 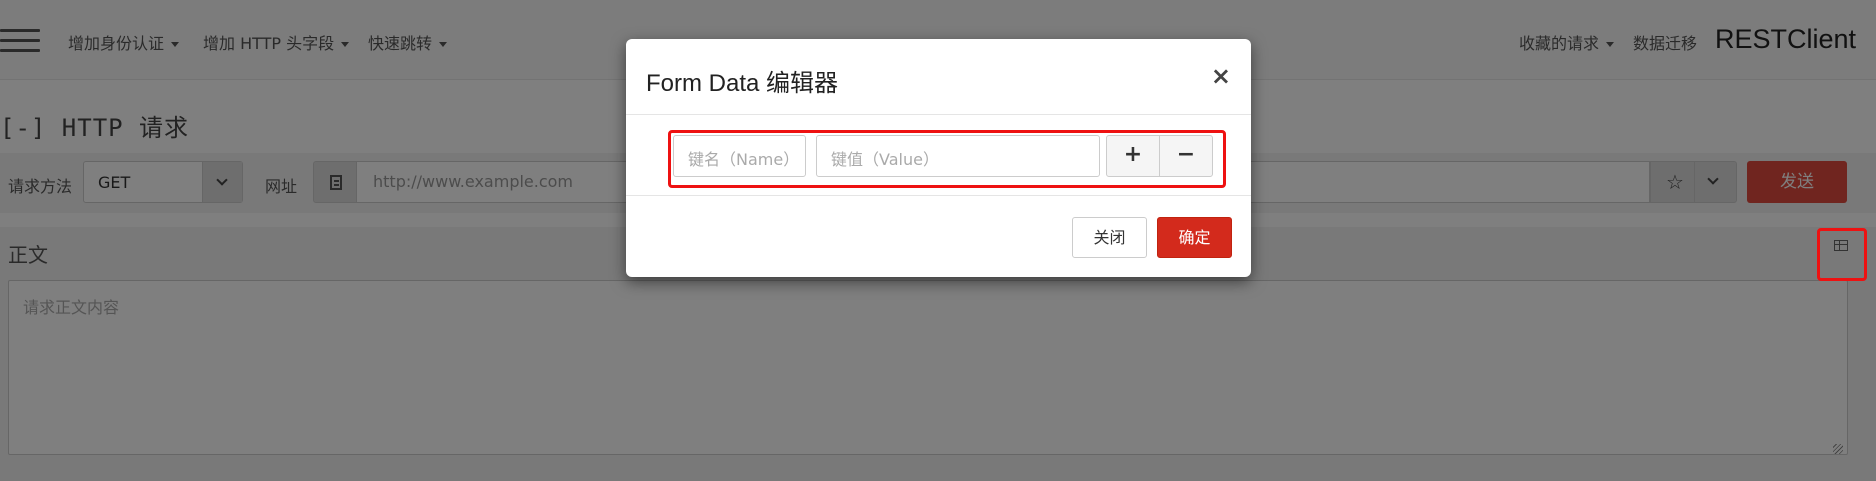 I want to click on modal-body: 键名（Name） 键值（Value） + −, so click(x=938, y=155).